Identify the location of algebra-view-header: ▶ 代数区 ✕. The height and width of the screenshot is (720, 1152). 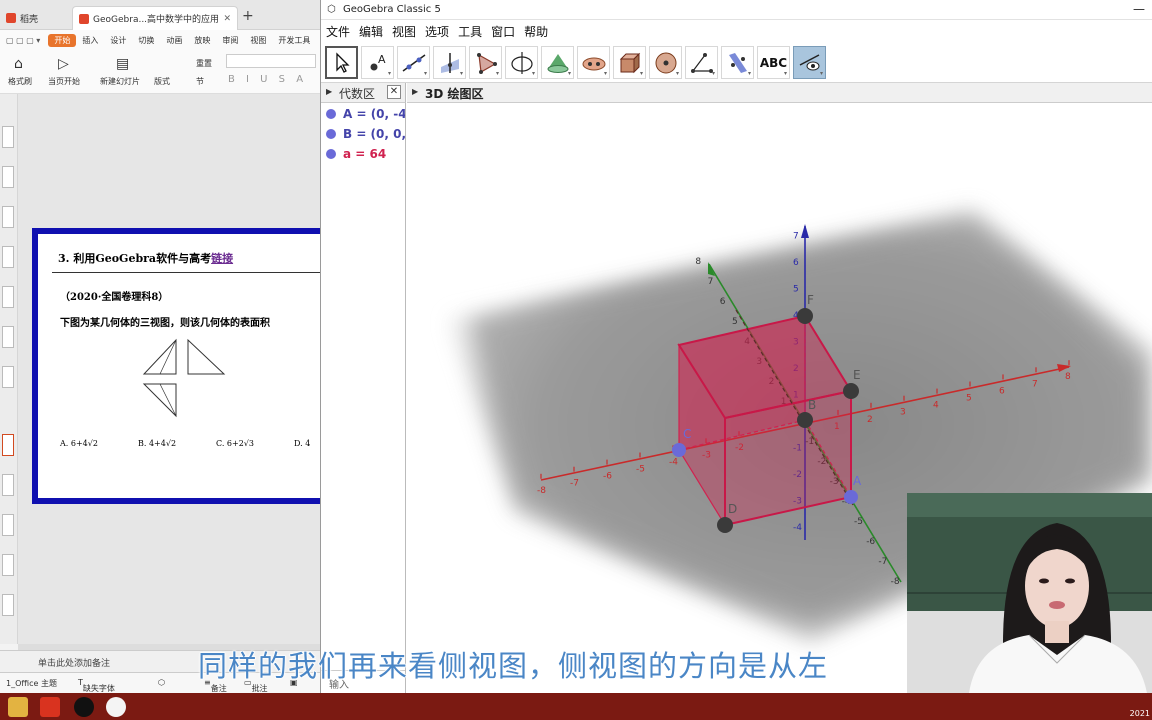
(363, 93).